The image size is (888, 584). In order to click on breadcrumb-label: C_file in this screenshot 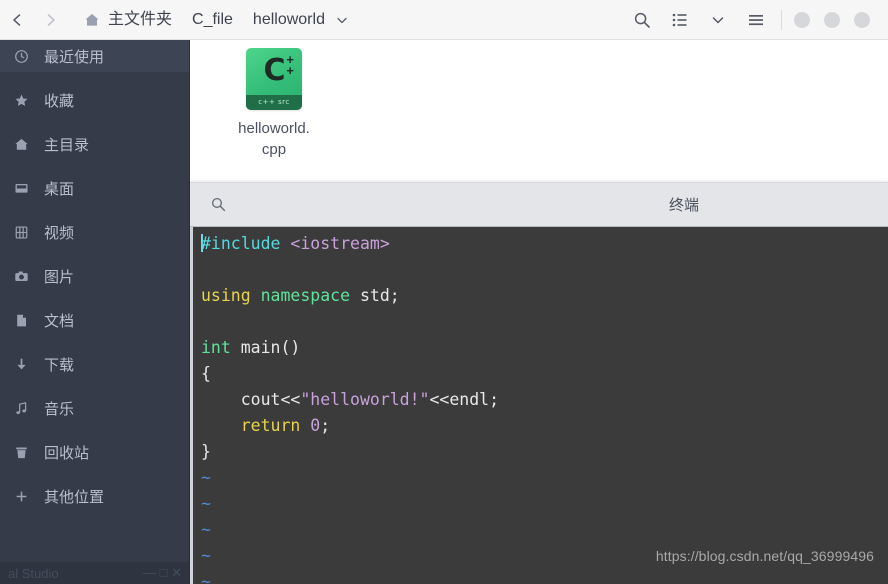, I will do `click(212, 19)`.